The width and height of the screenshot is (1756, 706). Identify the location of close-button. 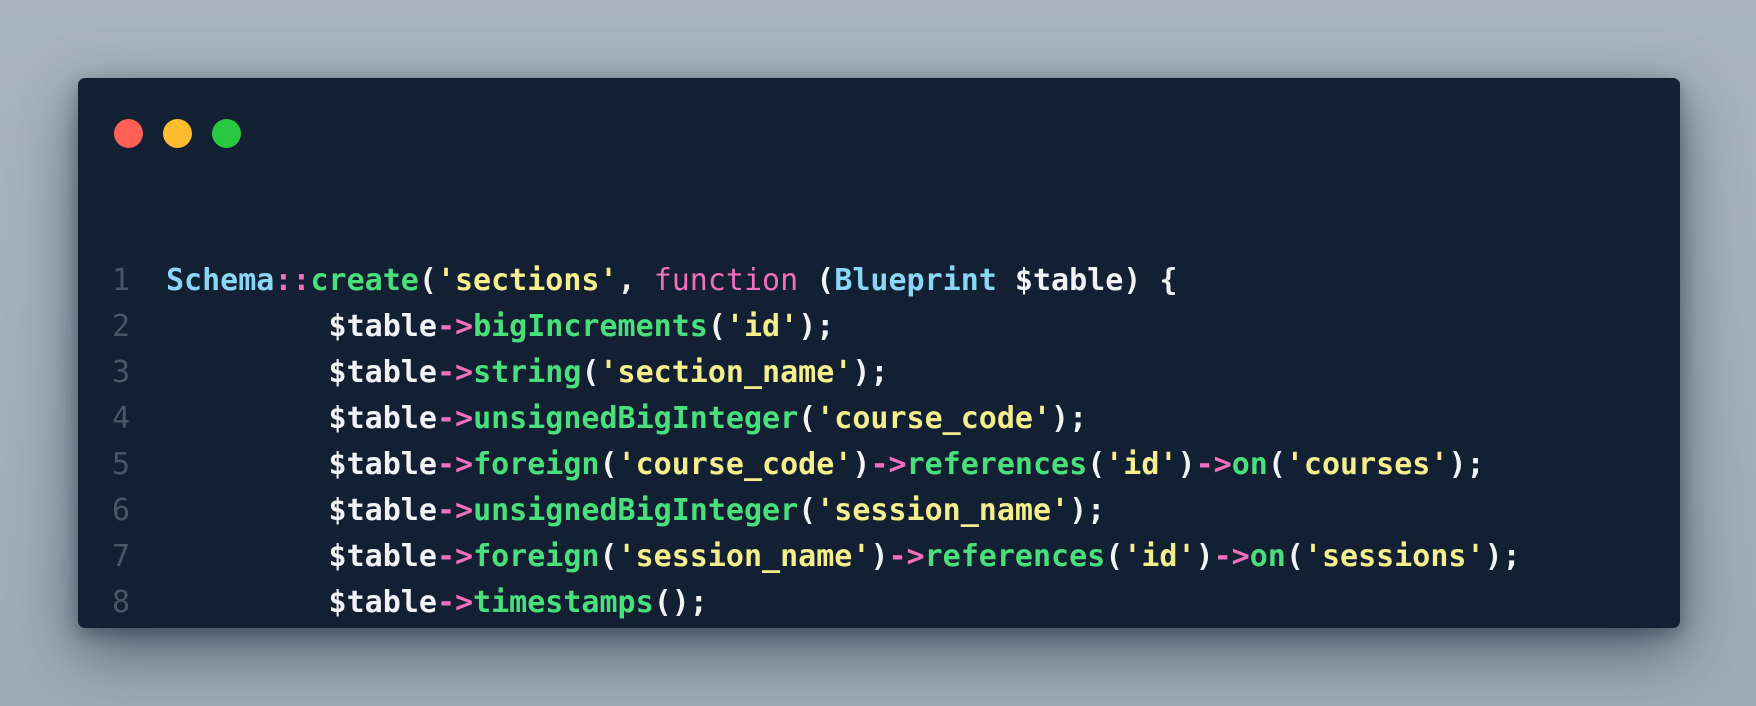
(128, 133).